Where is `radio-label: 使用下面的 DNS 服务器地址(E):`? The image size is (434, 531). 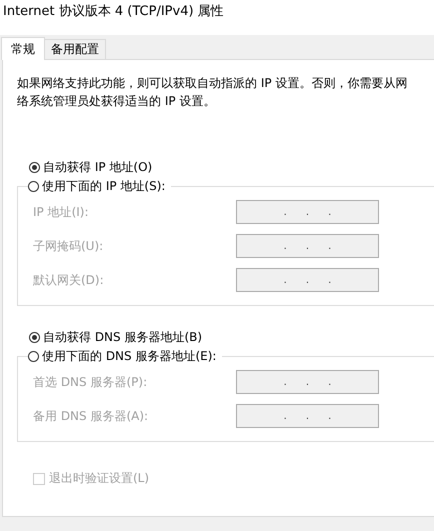 radio-label: 使用下面的 DNS 服务器地址(E): is located at coordinates (129, 356).